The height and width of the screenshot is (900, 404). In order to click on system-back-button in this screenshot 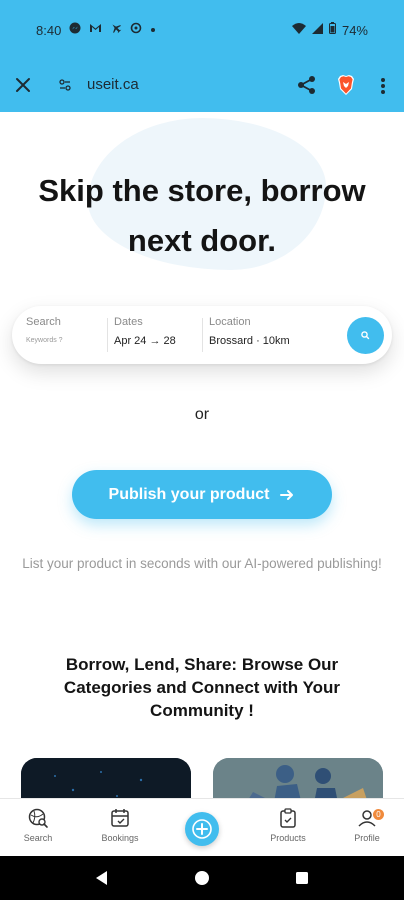, I will do `click(102, 878)`.